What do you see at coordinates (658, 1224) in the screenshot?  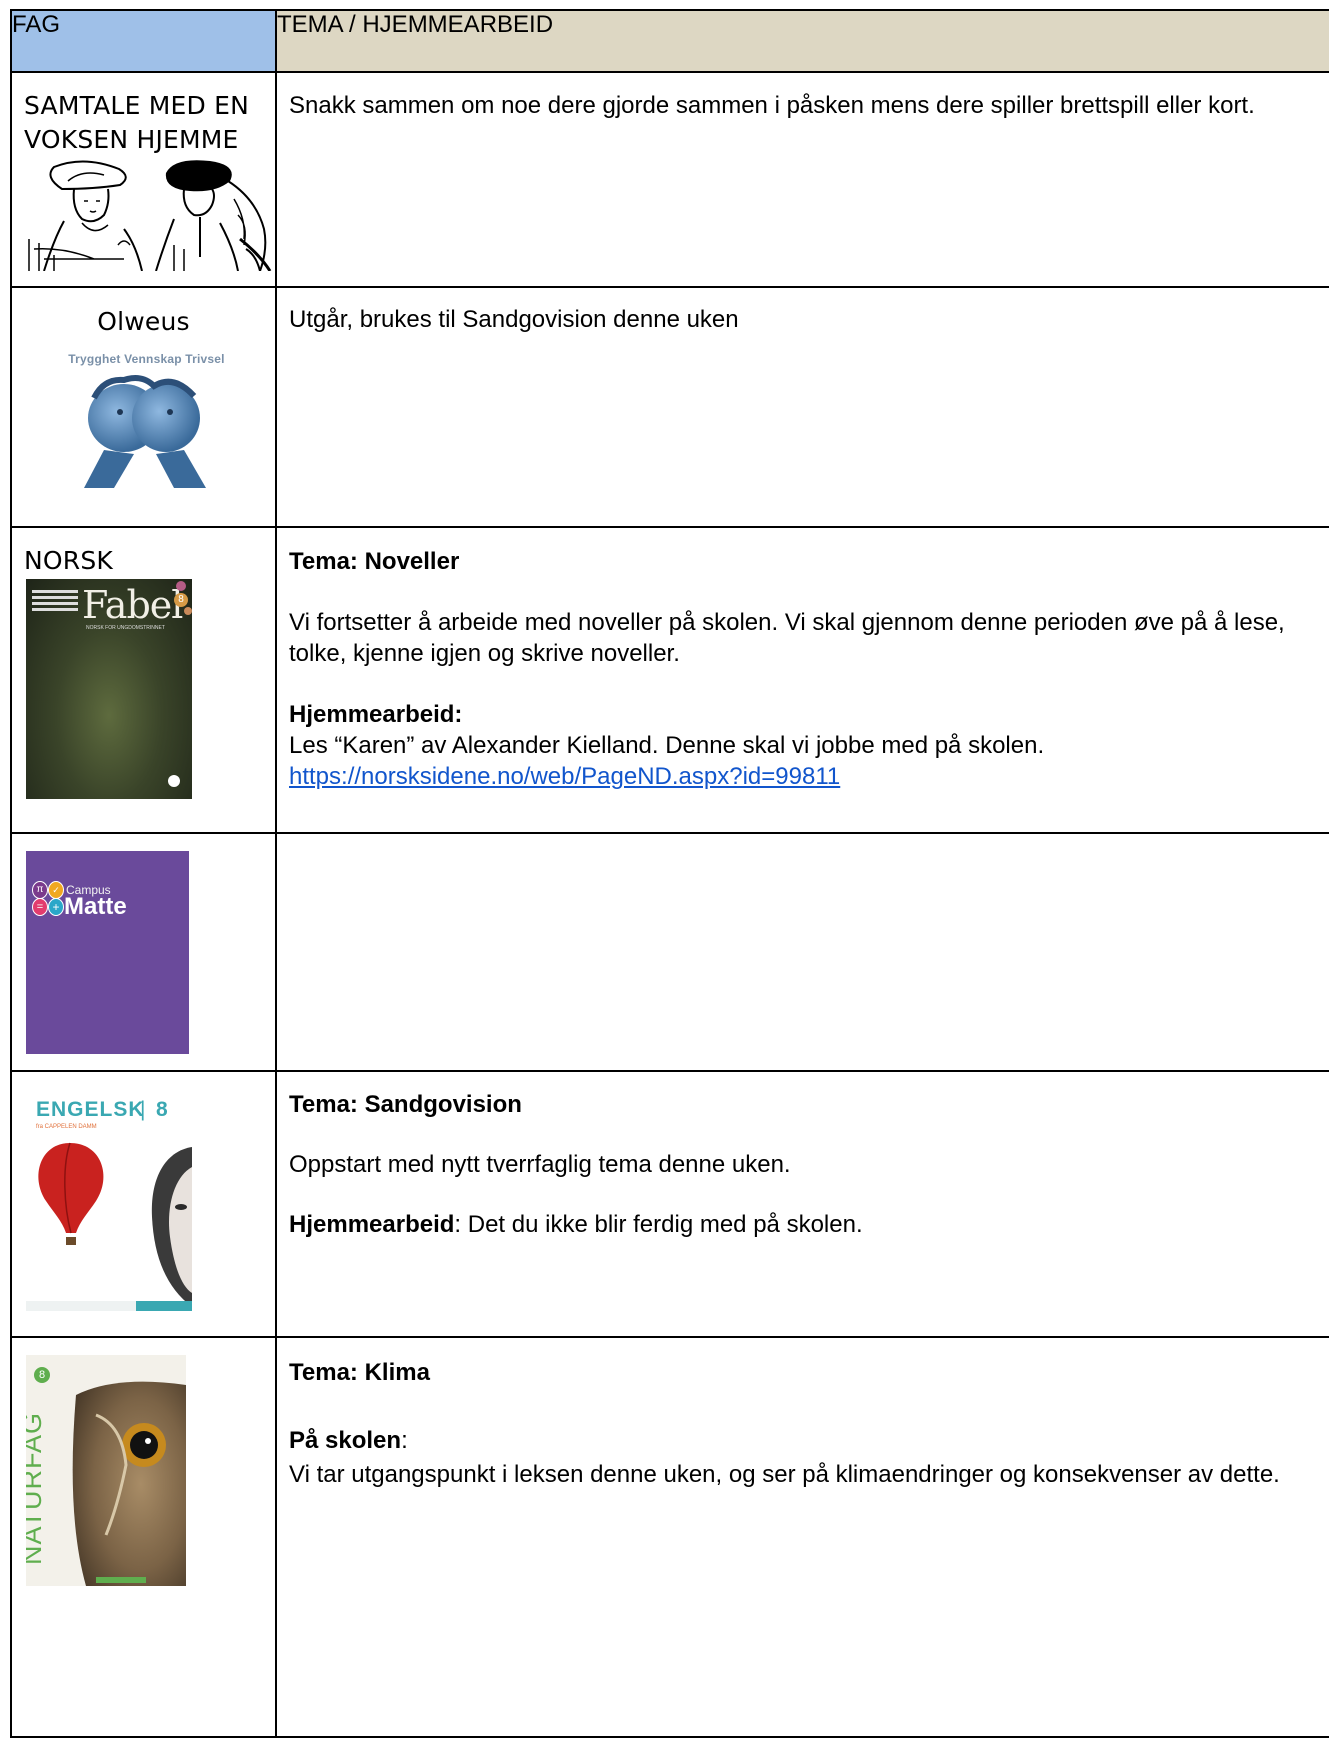 I see `engelsk-homework-text: : Det du ikke blir ferdig med på skolen.` at bounding box center [658, 1224].